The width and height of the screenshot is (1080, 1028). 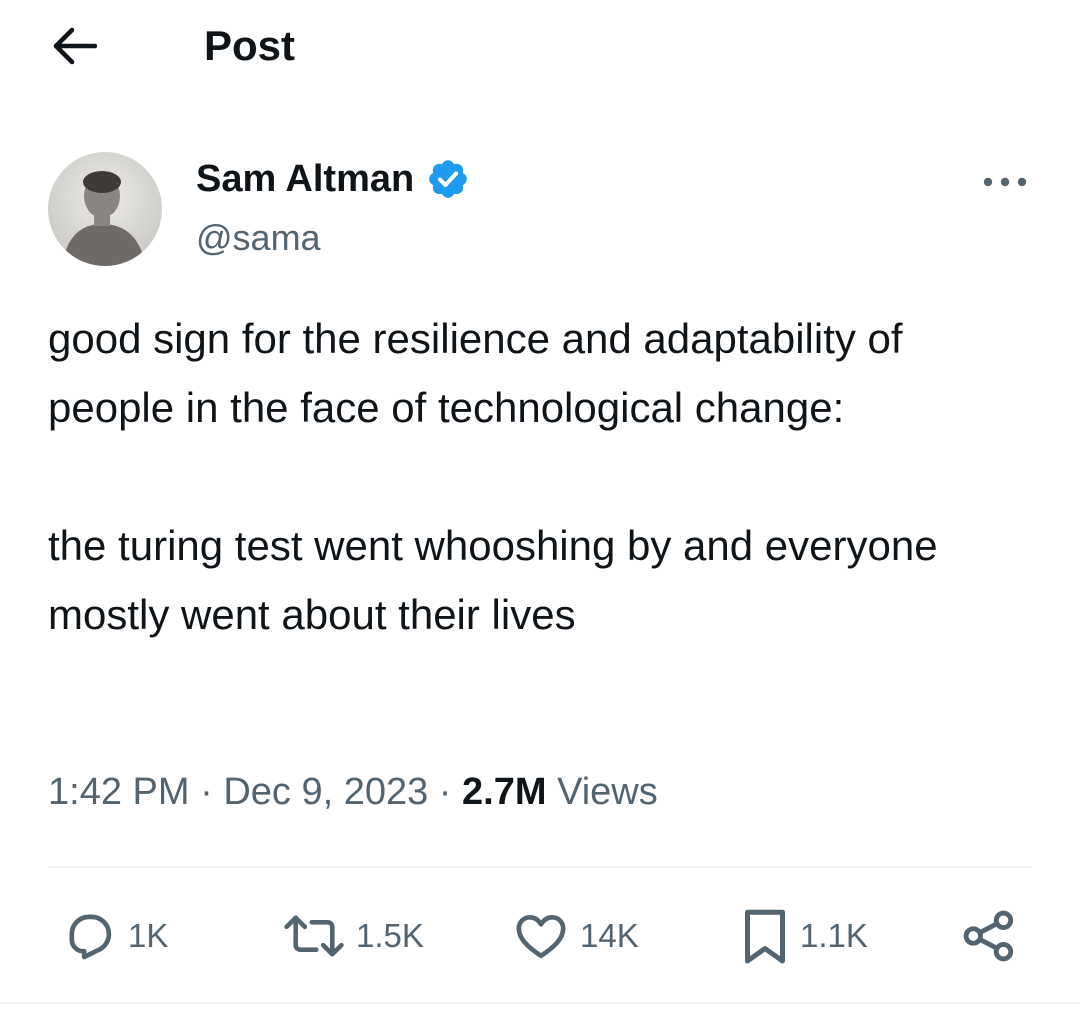 I want to click on avatar, so click(x=105, y=209).